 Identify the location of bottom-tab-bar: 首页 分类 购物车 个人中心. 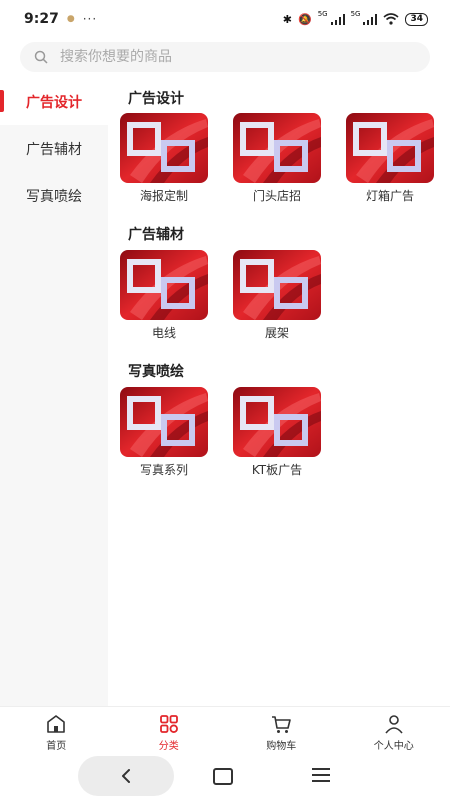
(225, 731).